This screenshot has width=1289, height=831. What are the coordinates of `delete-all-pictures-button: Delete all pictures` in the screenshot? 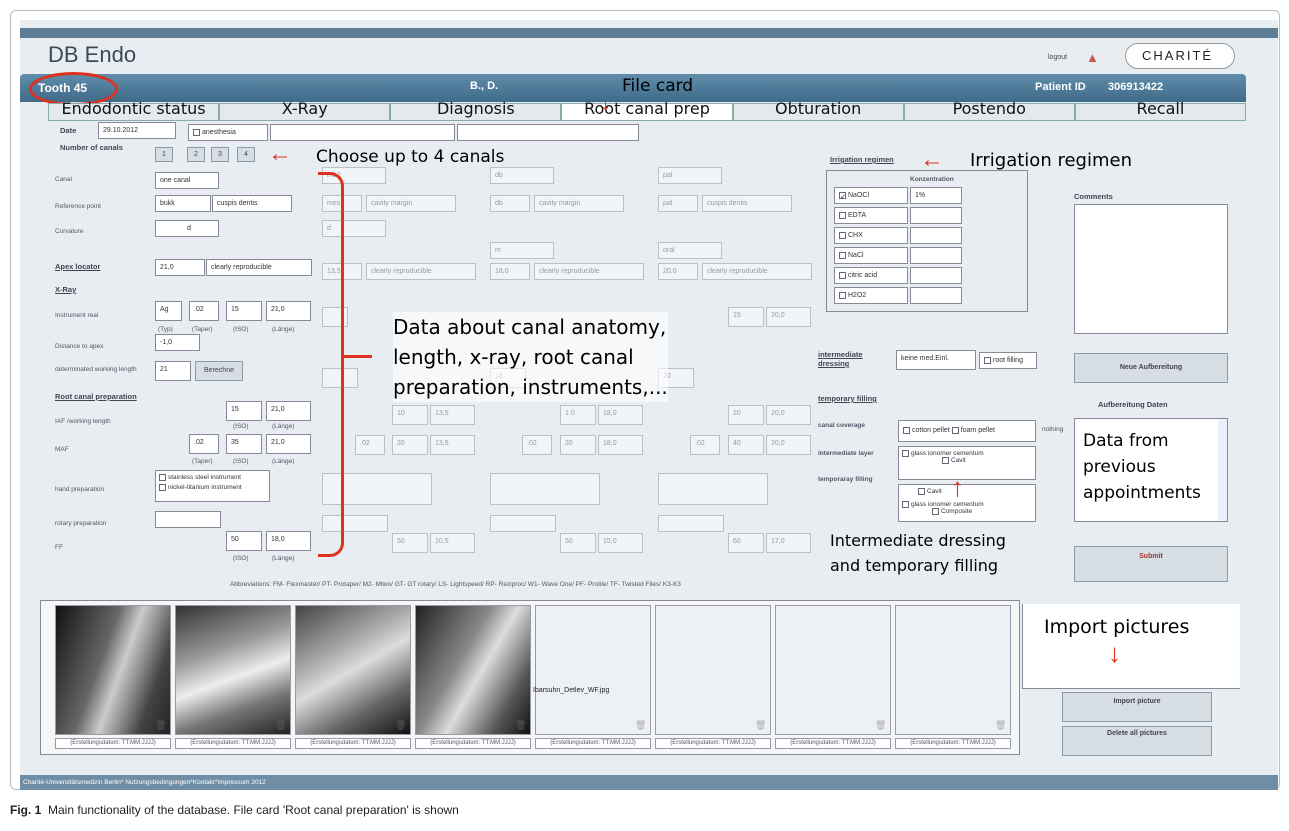 It's located at (1137, 741).